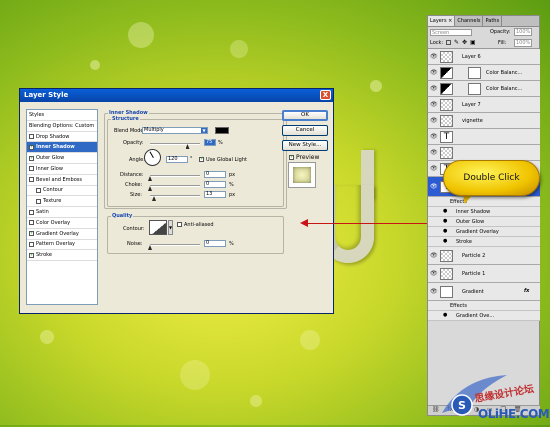 This screenshot has width=550, height=427. I want to click on contour-picker, so click(158, 227).